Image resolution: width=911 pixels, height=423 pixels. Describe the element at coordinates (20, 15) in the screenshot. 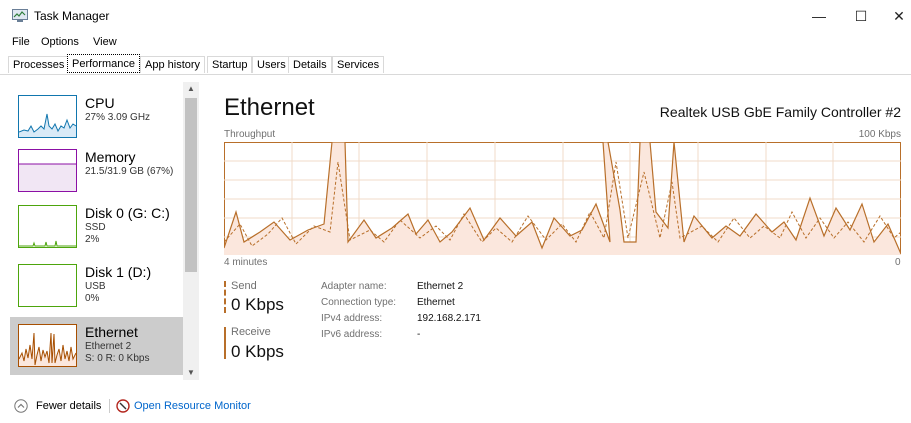

I see `task-manager-icon` at that location.